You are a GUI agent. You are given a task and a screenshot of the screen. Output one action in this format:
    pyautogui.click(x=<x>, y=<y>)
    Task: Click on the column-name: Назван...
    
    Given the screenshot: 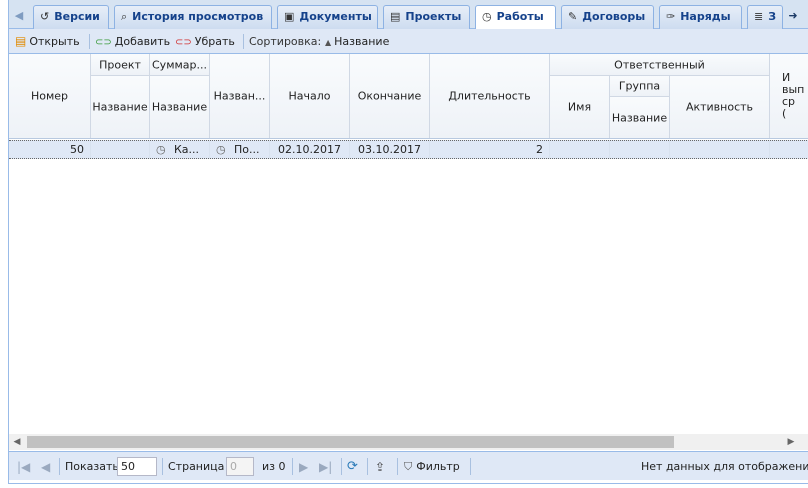 What is the action you would take?
    pyautogui.click(x=240, y=96)
    